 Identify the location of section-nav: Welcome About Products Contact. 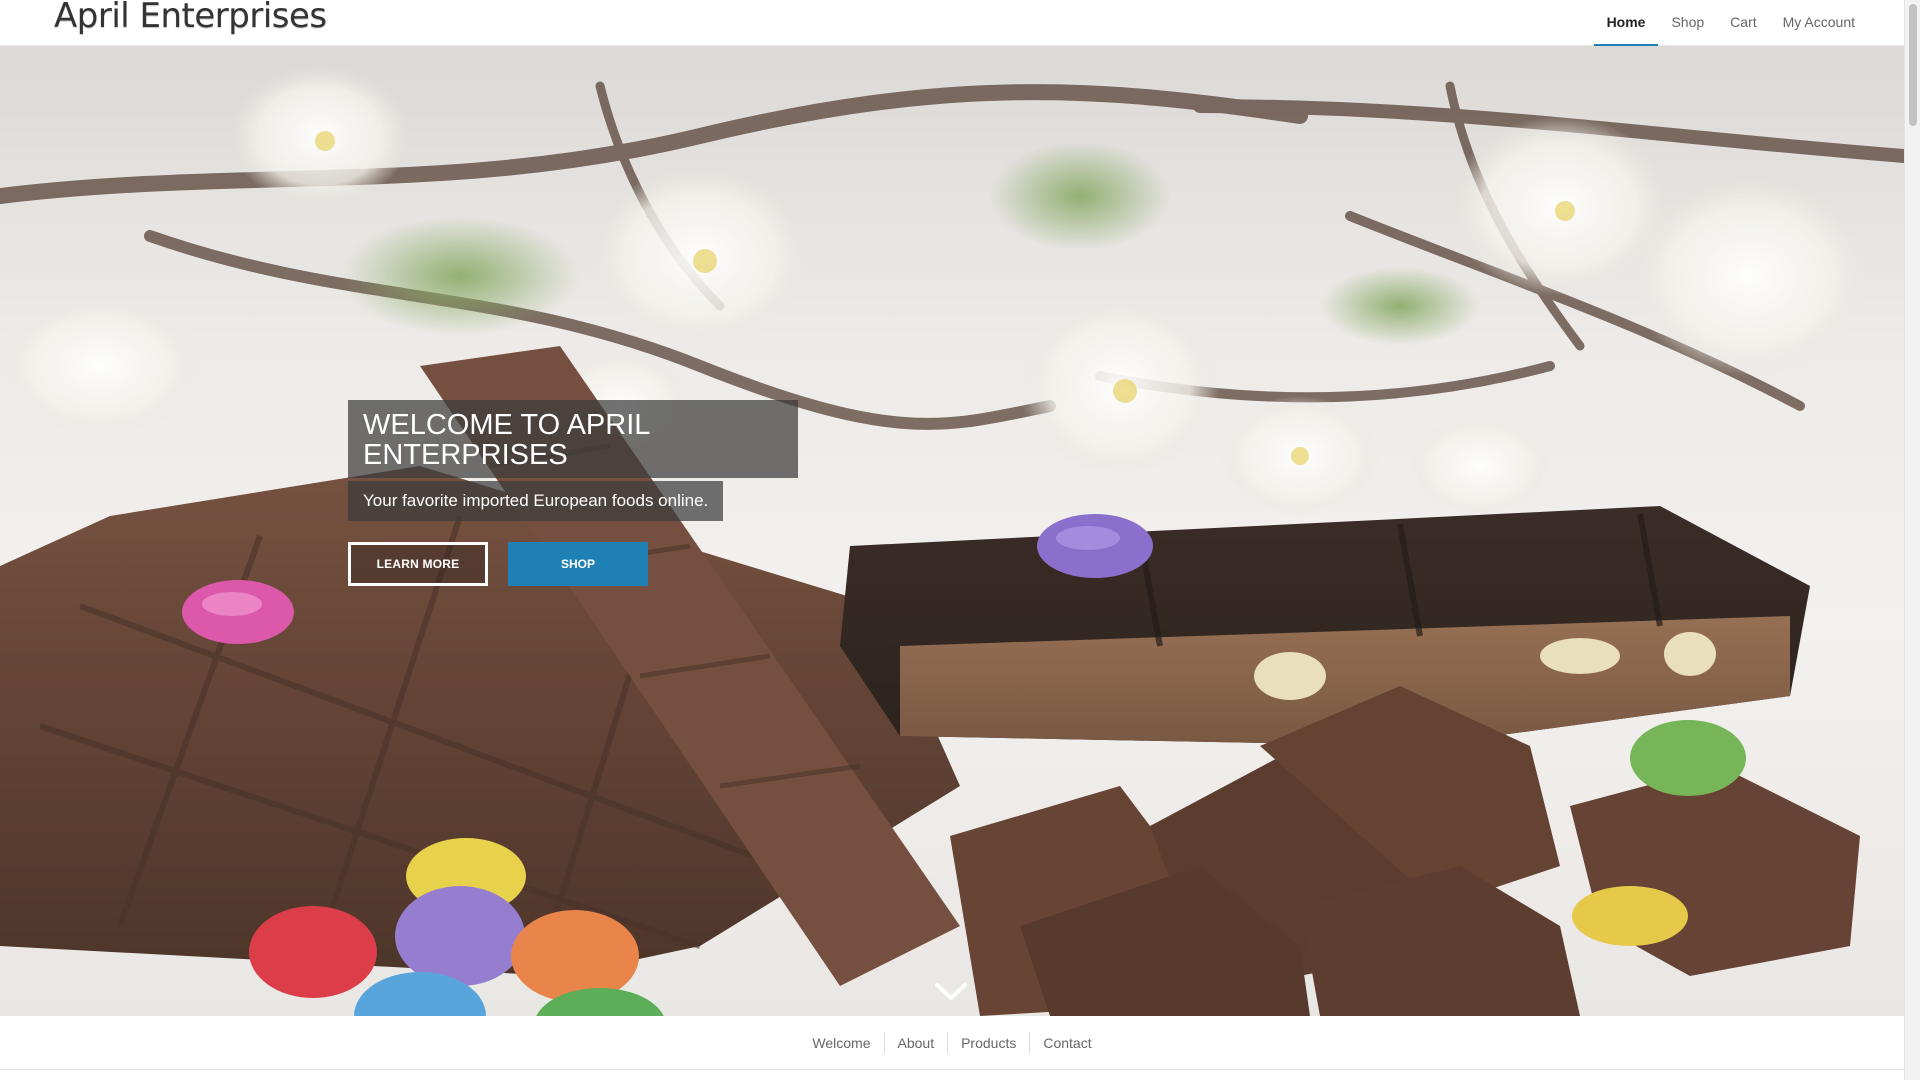
(952, 1043).